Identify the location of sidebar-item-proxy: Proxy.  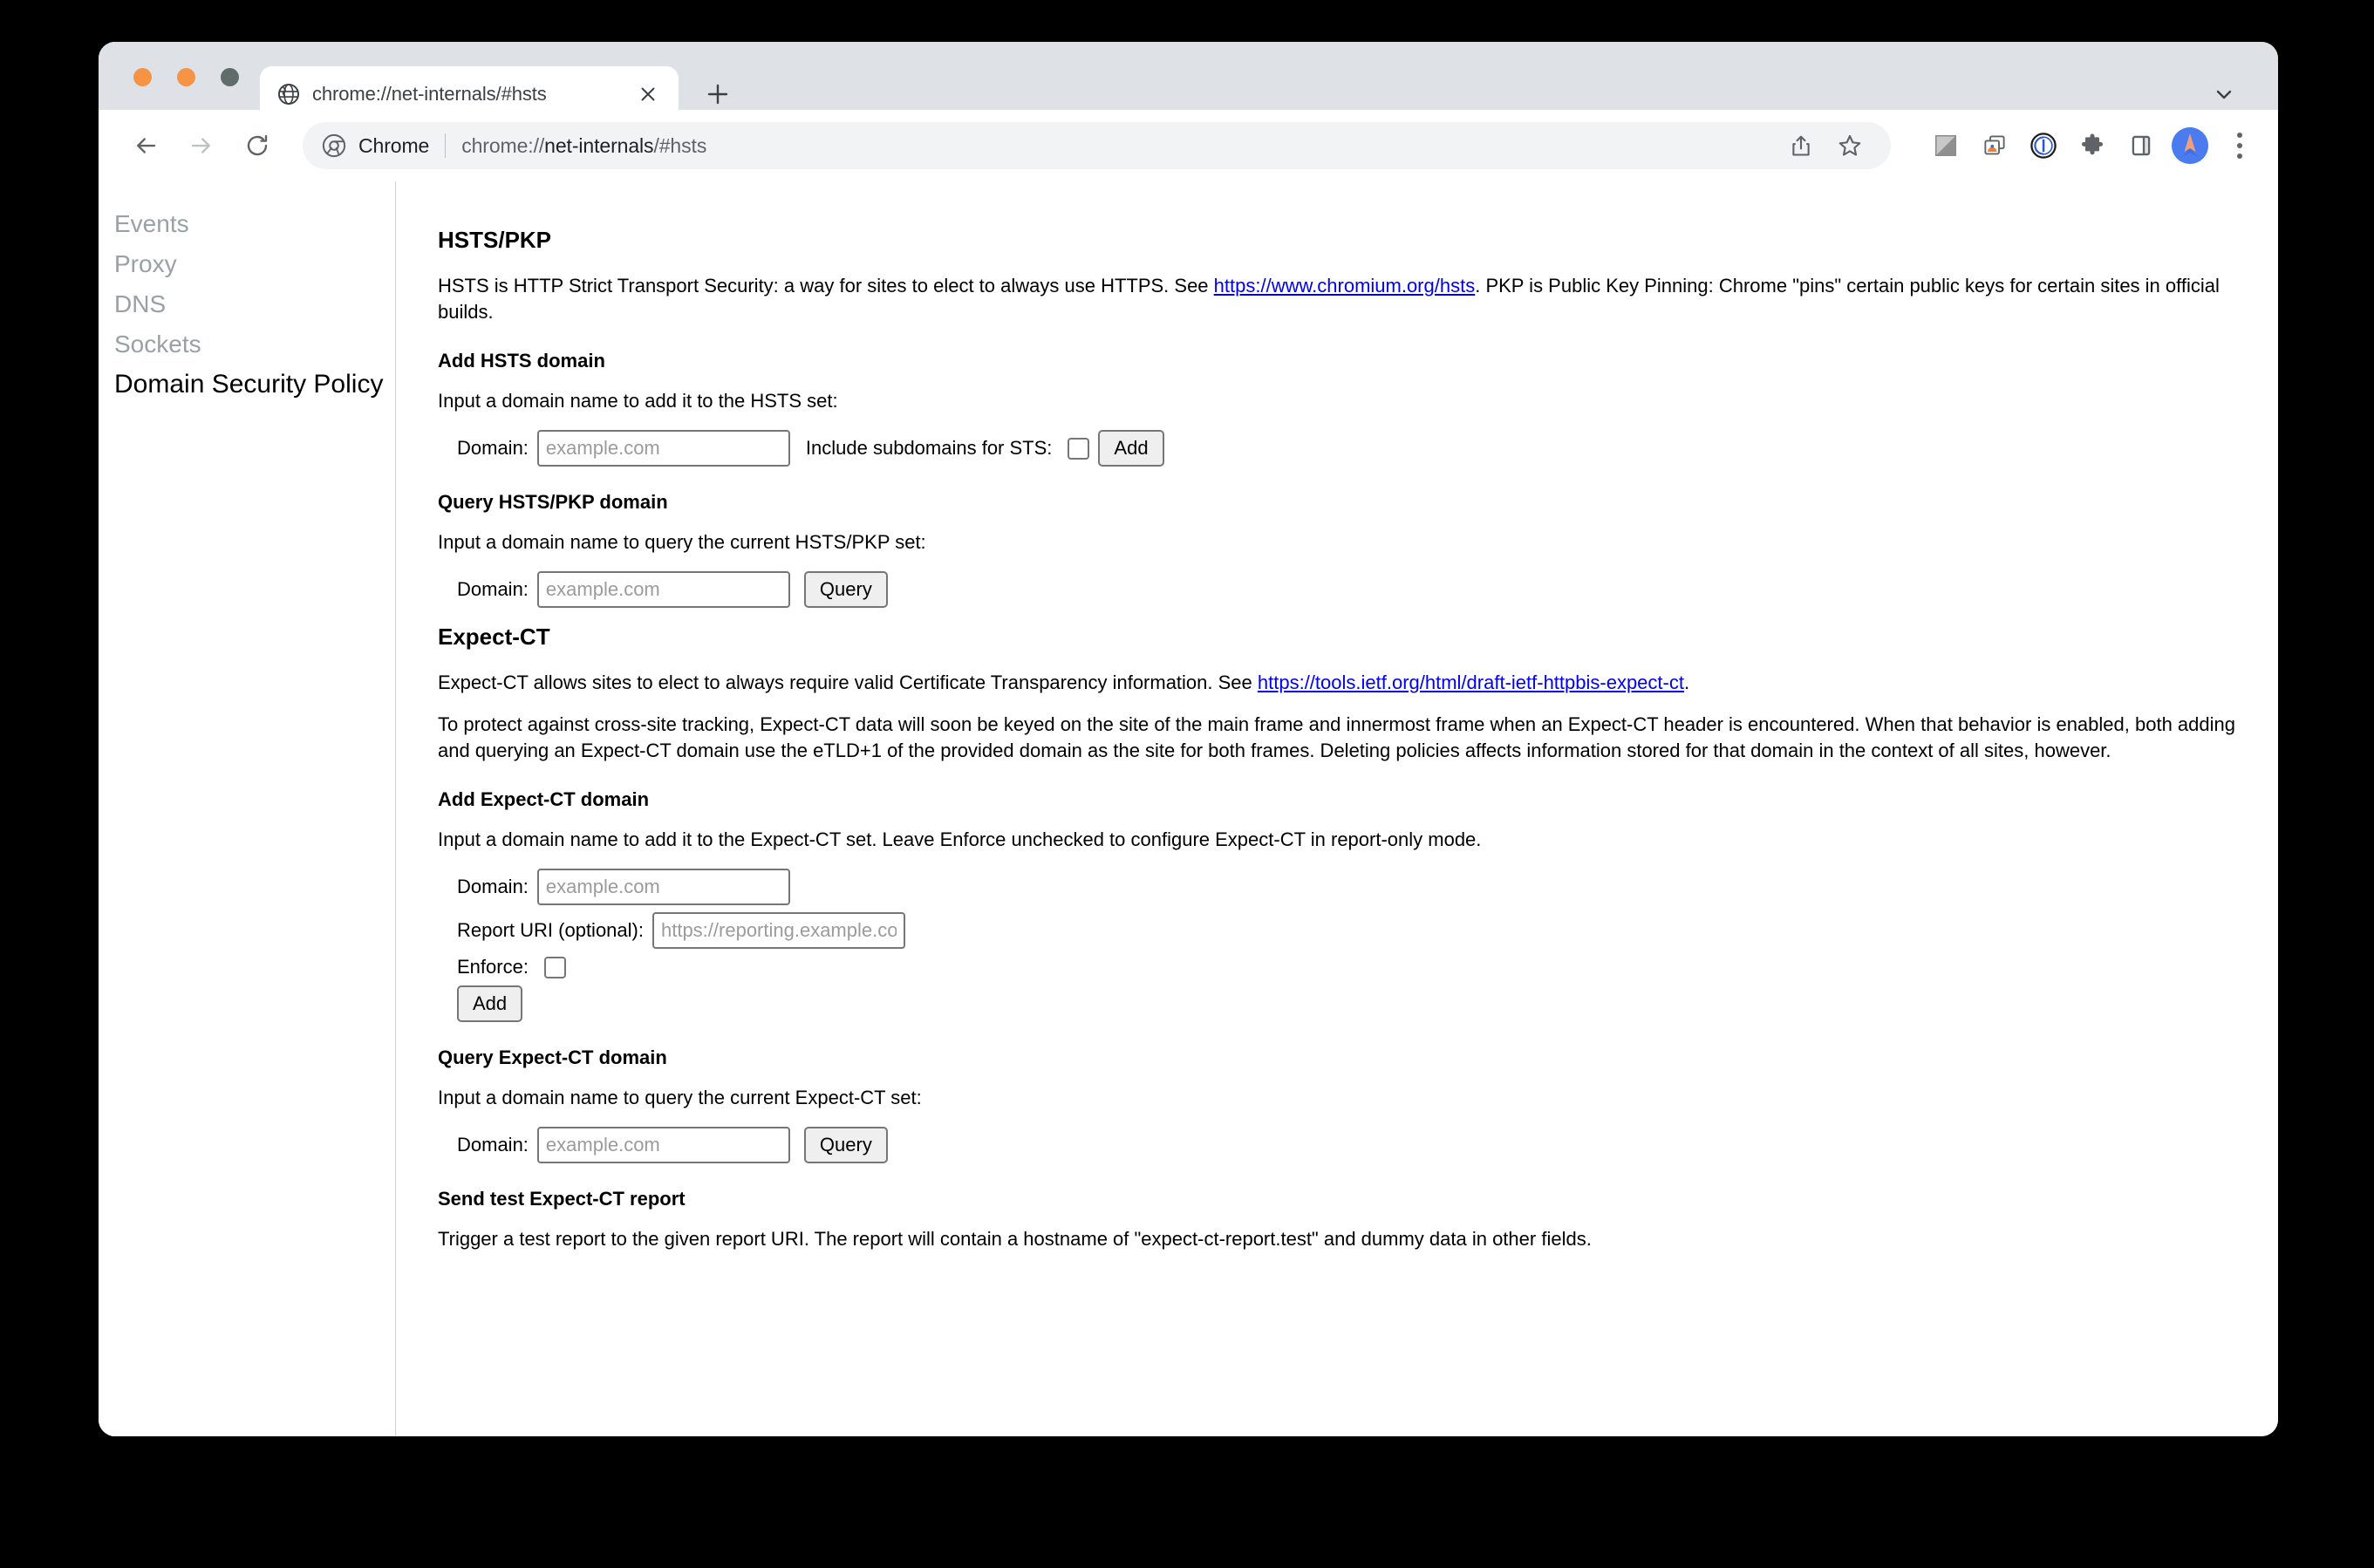
(254, 264).